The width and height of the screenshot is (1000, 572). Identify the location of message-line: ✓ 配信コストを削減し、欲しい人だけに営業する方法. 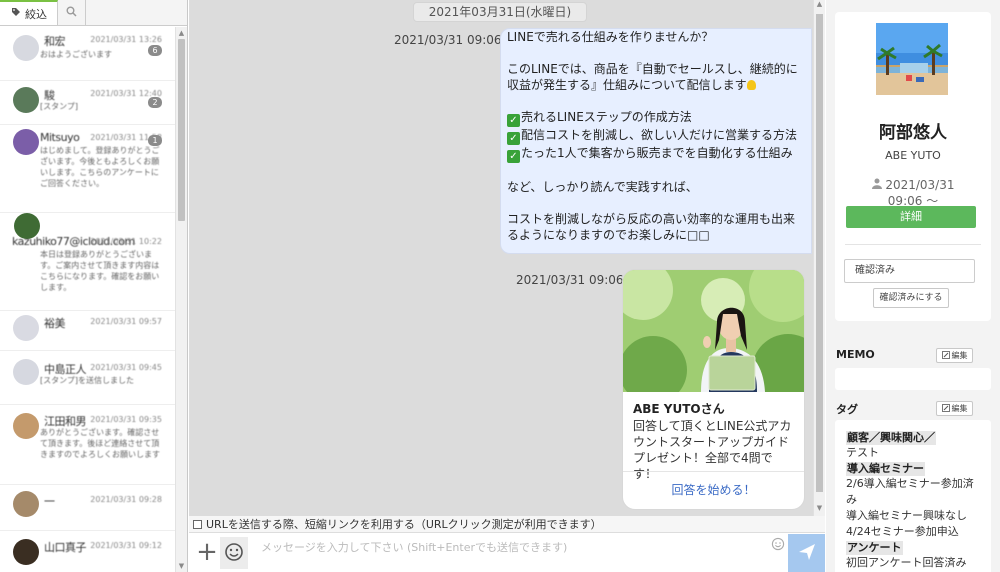
(656, 136).